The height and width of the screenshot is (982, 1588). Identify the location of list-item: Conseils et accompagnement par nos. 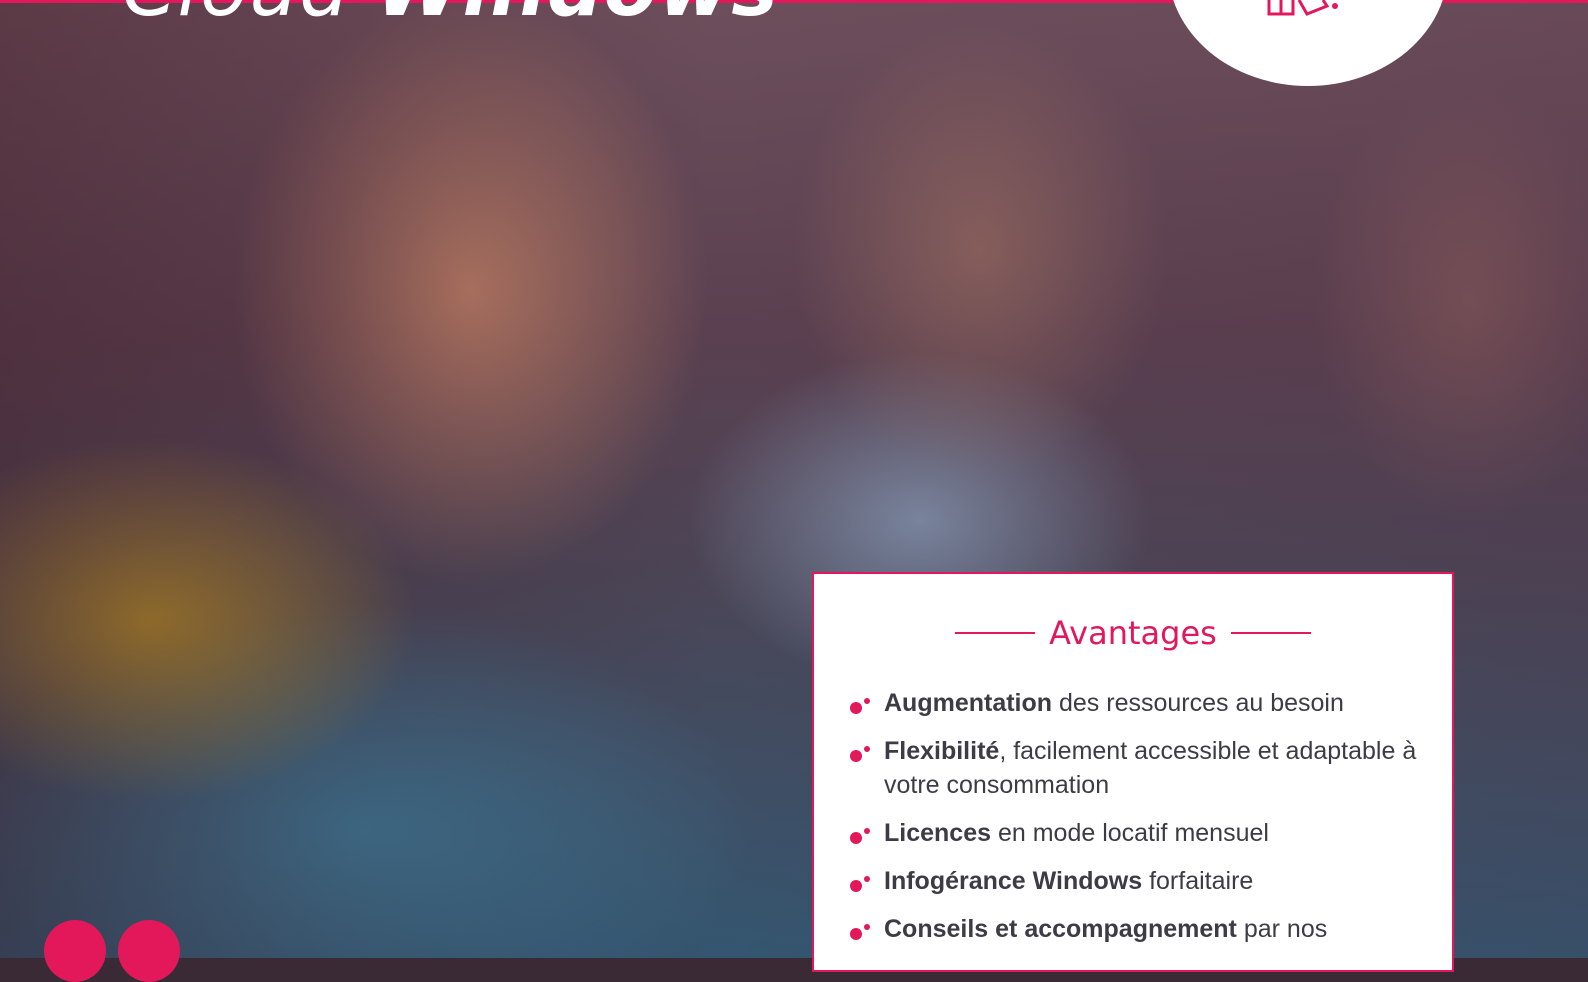
(1143, 929).